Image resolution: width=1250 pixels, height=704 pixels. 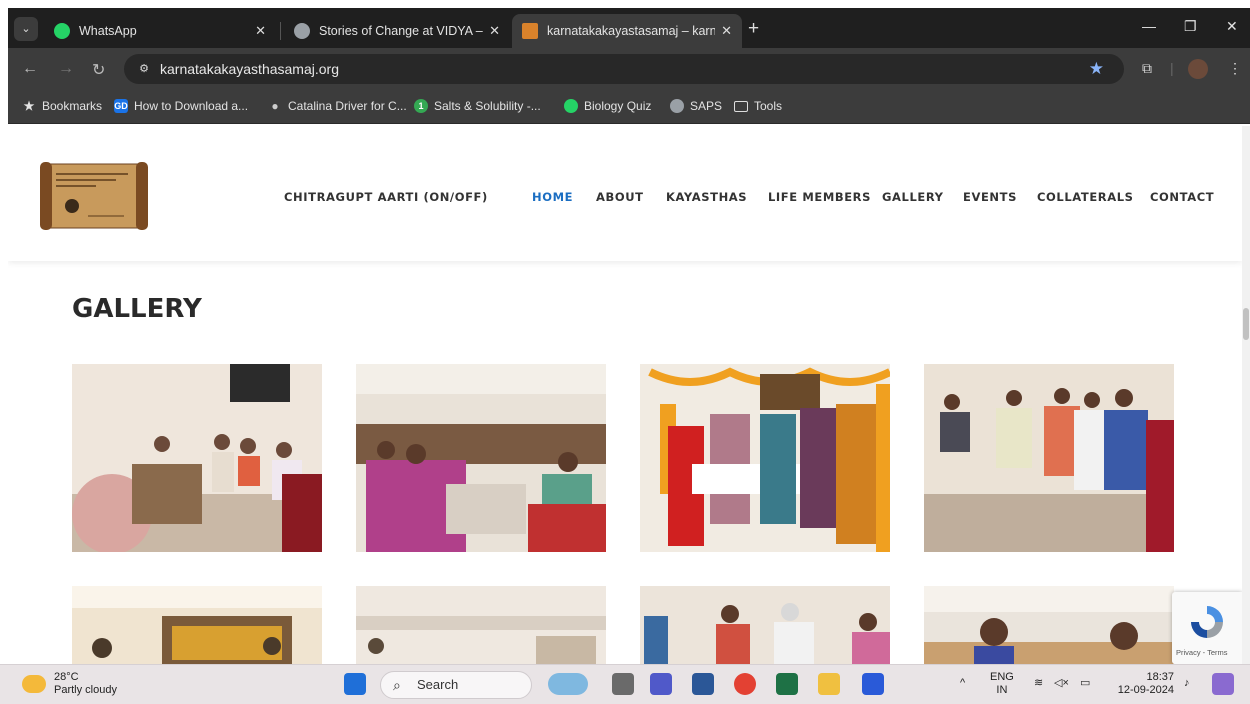 I want to click on site-icon, so click(x=530, y=31).